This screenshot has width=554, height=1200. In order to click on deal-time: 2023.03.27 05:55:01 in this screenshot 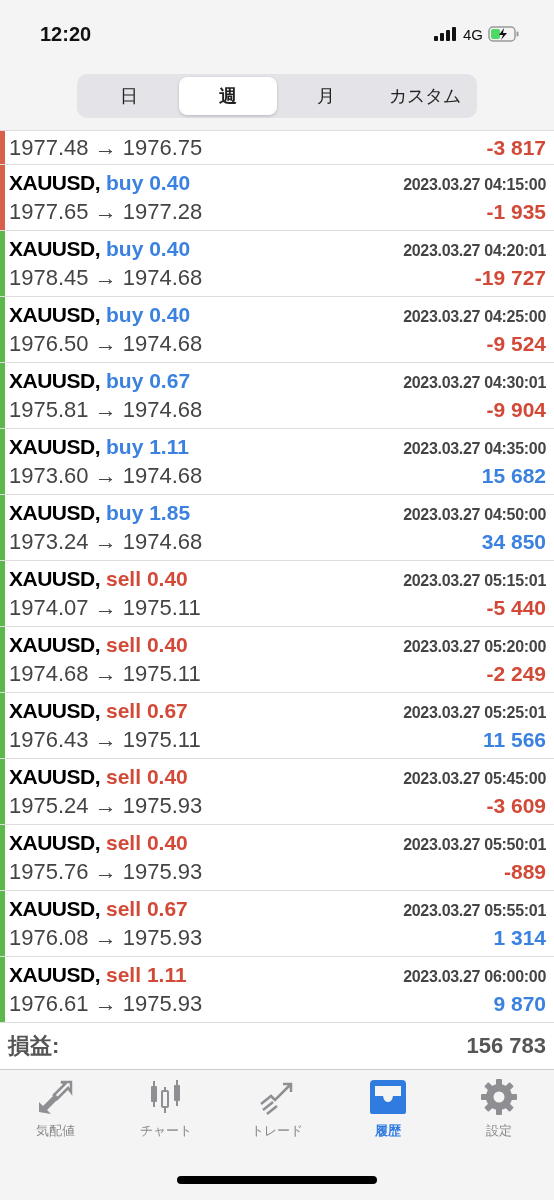, I will do `click(474, 910)`.